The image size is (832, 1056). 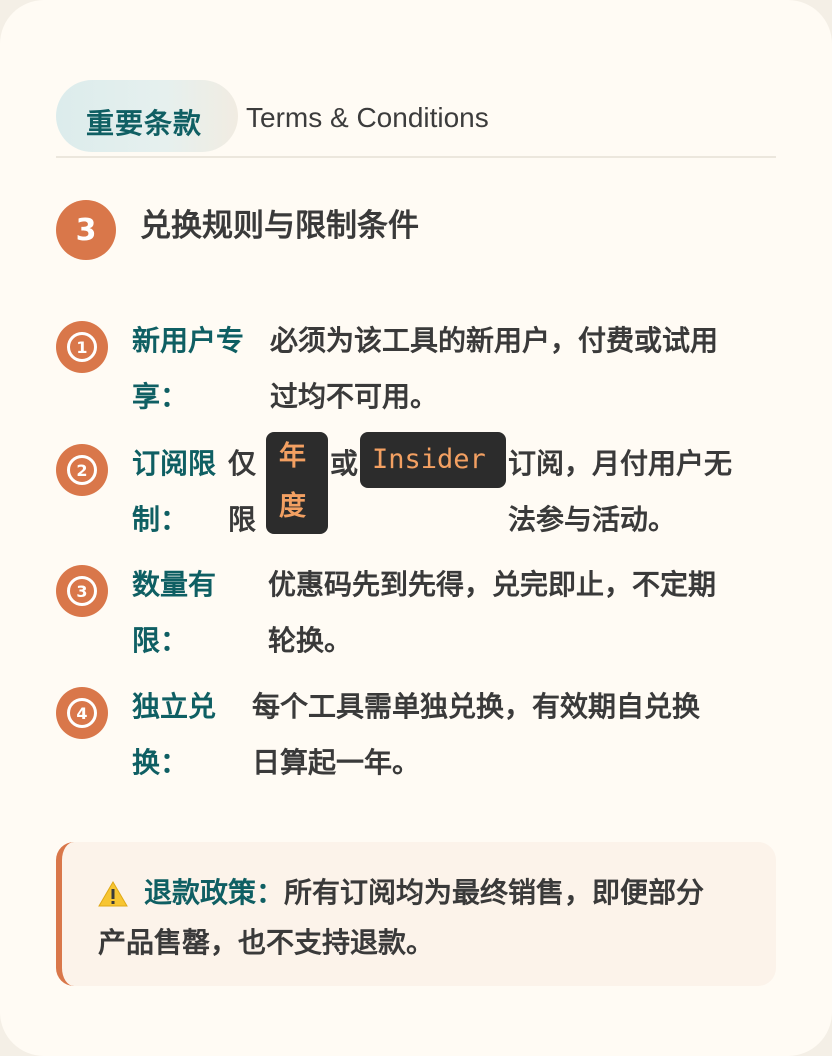 What do you see at coordinates (174, 491) in the screenshot?
I see `item-label: 订阅限 制：` at bounding box center [174, 491].